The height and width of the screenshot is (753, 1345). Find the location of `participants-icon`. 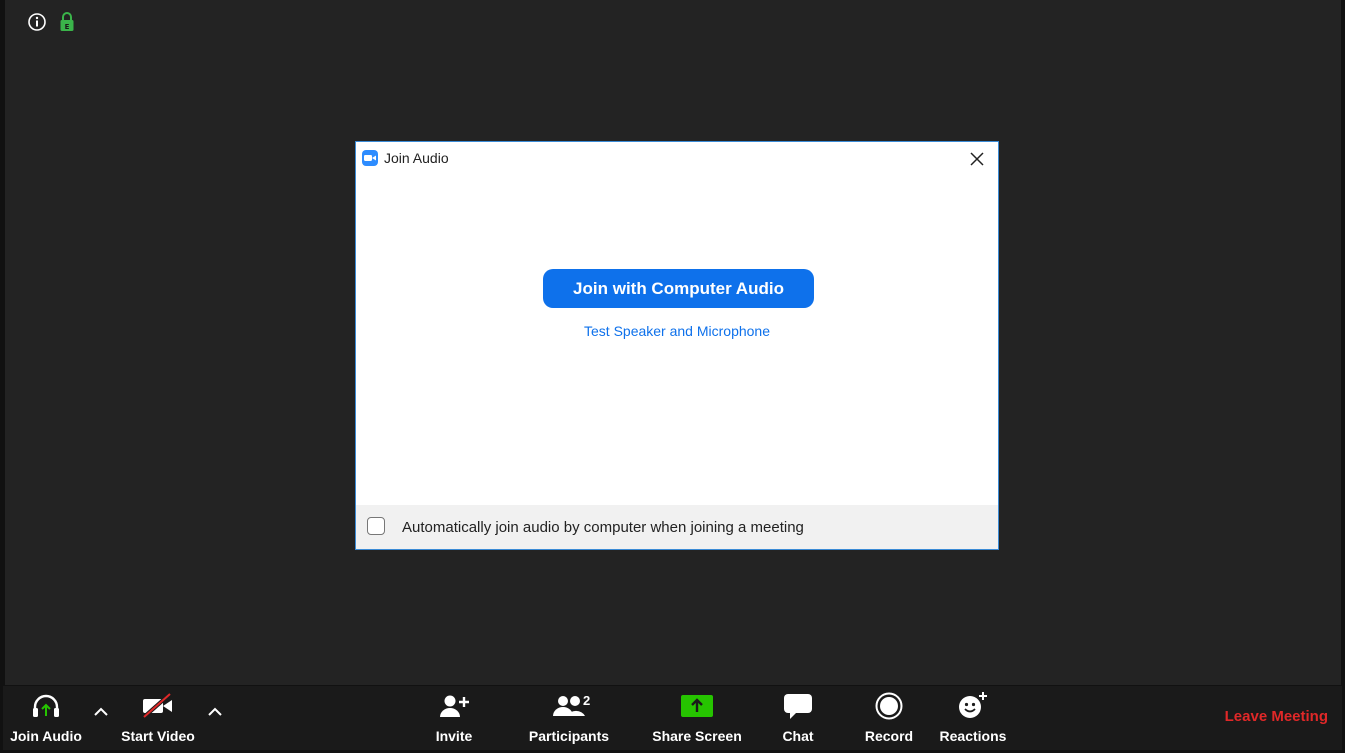

participants-icon is located at coordinates (569, 706).